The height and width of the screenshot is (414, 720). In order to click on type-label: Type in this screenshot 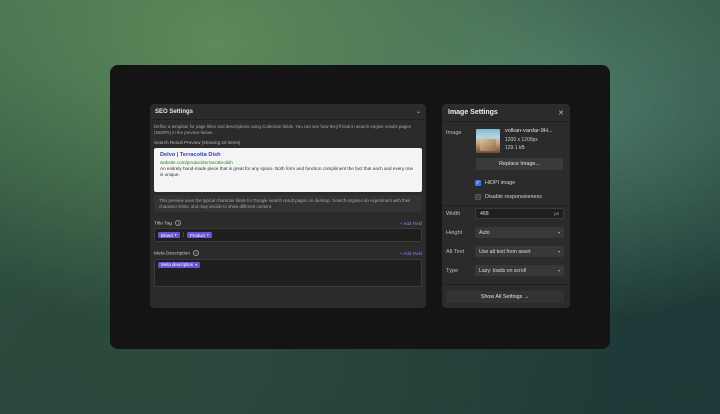, I will do `click(452, 271)`.